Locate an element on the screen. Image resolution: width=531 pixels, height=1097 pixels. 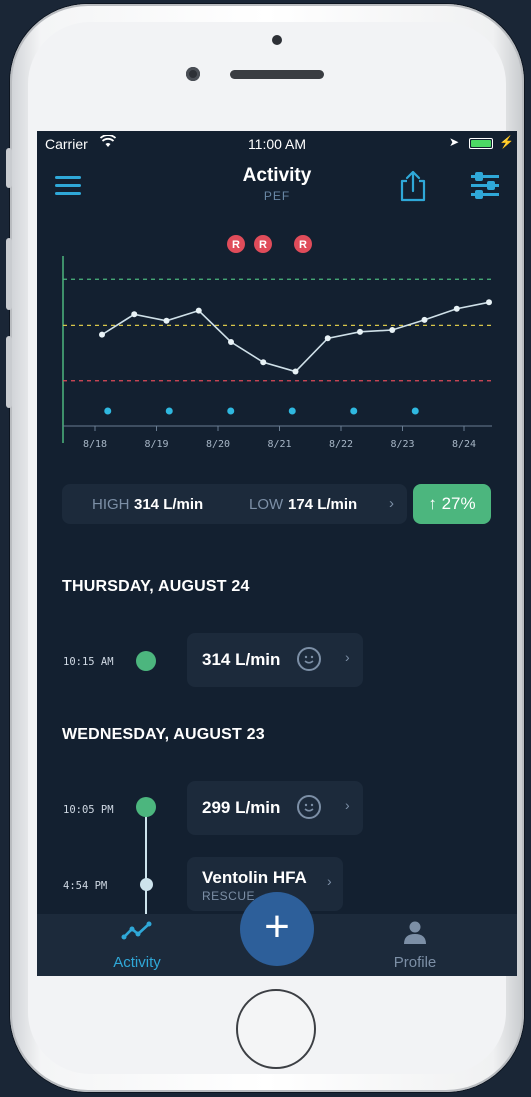
entry-time: 4:54 PM is located at coordinates (85, 886).